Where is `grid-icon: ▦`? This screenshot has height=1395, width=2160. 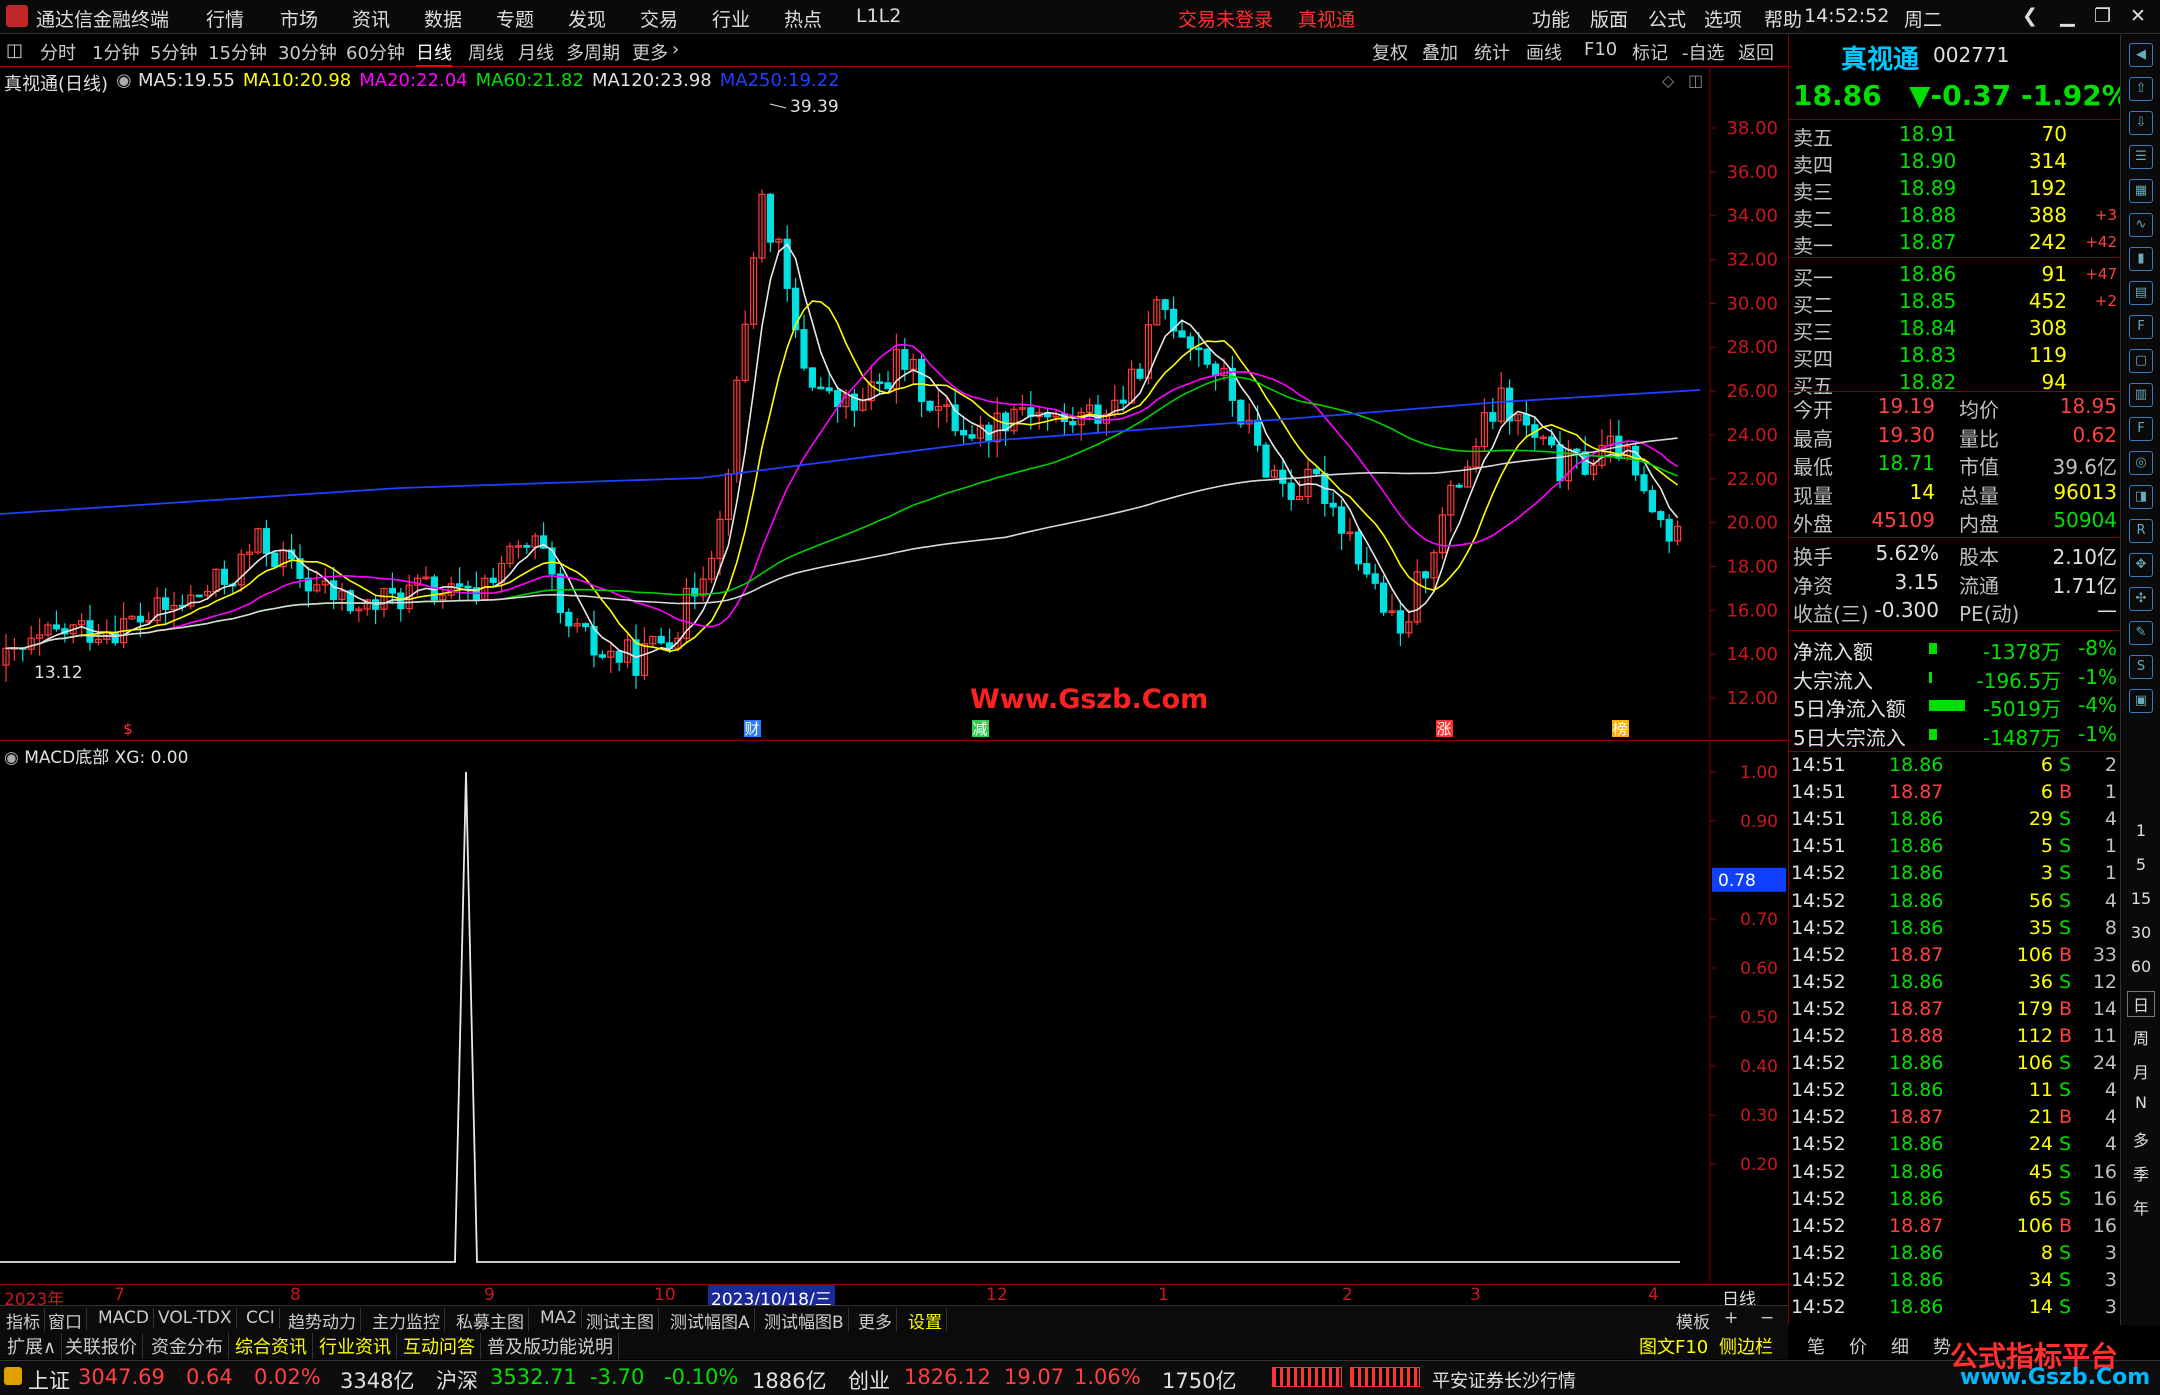 grid-icon: ▦ is located at coordinates (2141, 191).